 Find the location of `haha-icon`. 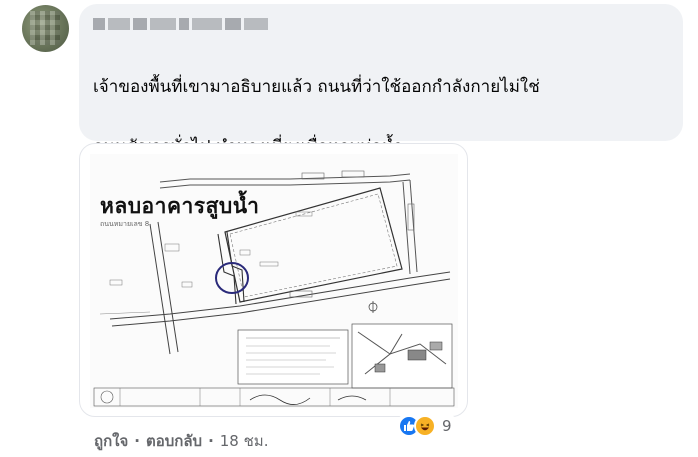

haha-icon is located at coordinates (425, 426).